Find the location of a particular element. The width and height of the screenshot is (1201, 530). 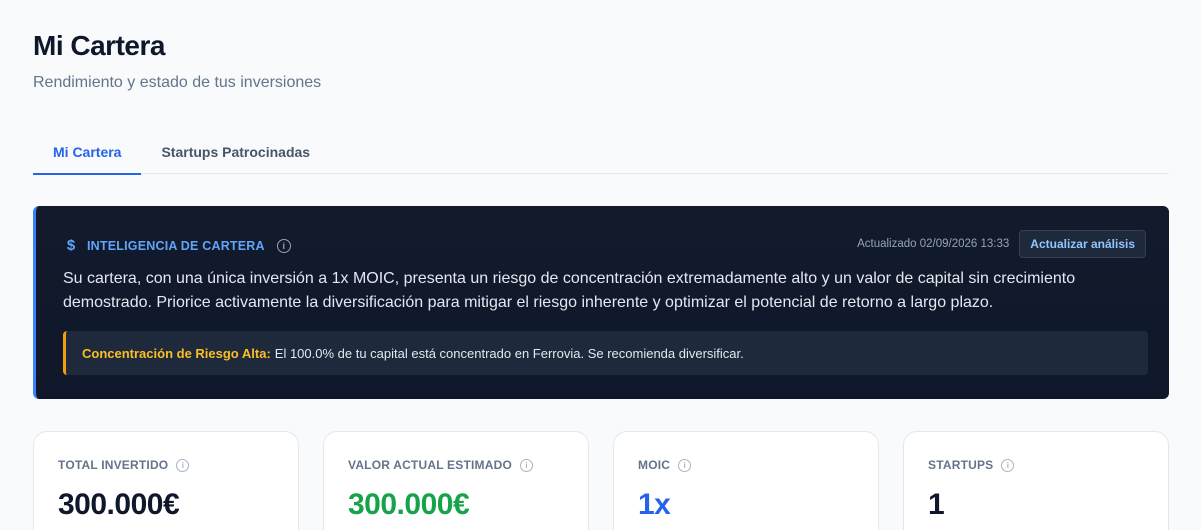

tab-mi-cartera: Mi Cartera is located at coordinates (87, 152).